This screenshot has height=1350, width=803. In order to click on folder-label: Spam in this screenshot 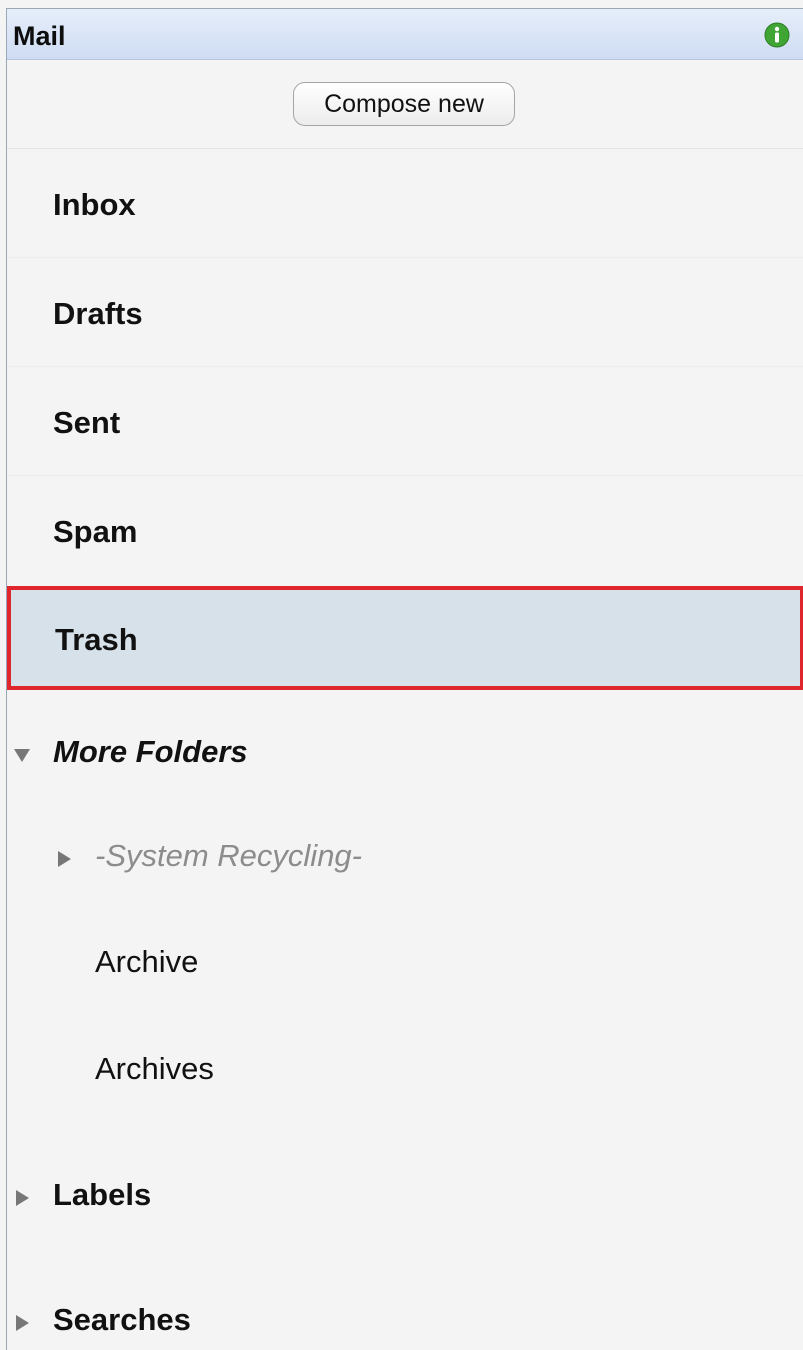, I will do `click(95, 531)`.